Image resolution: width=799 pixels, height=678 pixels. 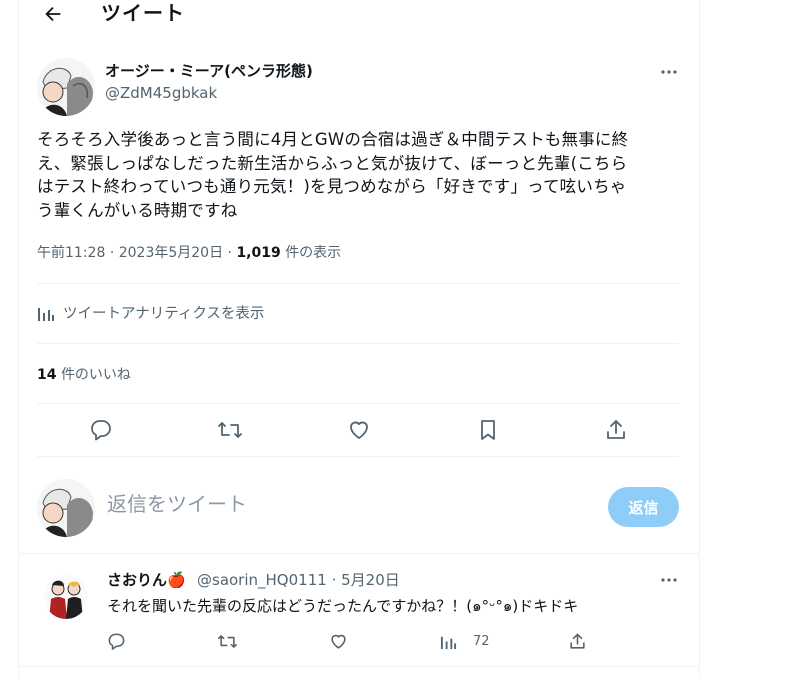 I want to click on likes-label: 件のいいね, so click(x=95, y=375).